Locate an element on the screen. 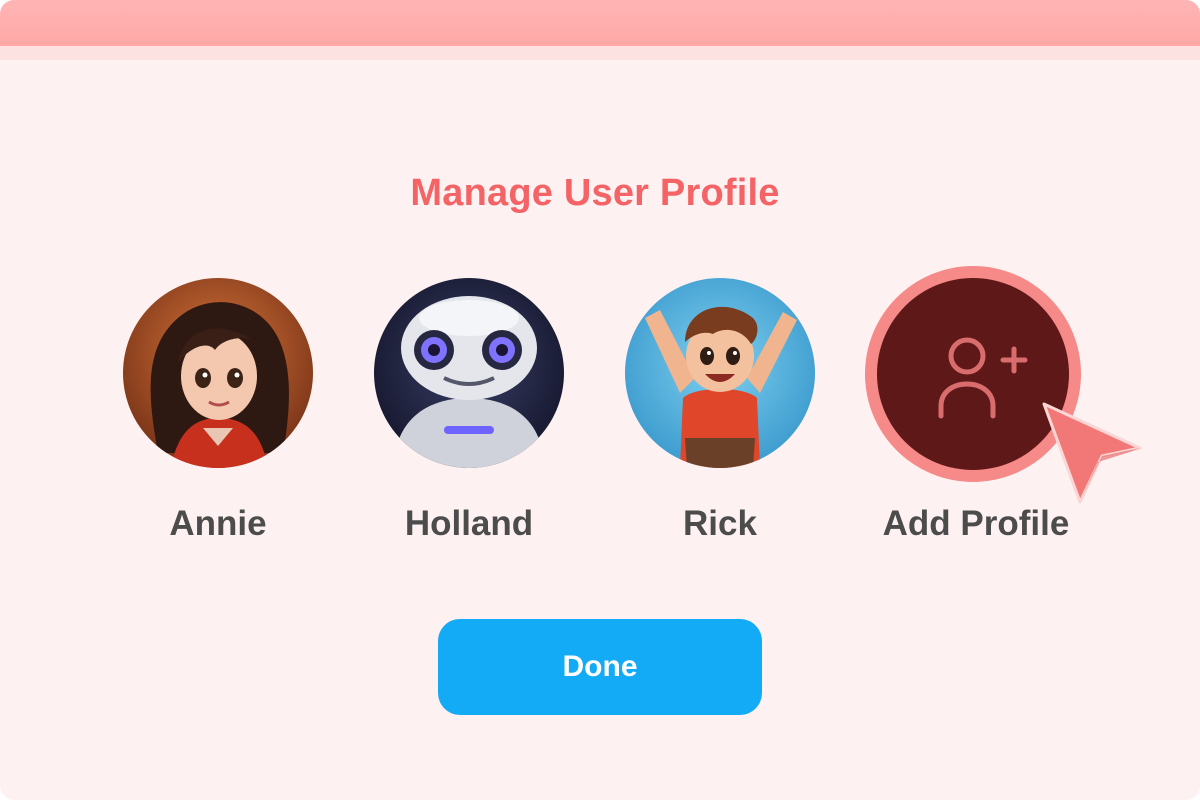 The height and width of the screenshot is (800, 1200). holland-avatar is located at coordinates (469, 373).